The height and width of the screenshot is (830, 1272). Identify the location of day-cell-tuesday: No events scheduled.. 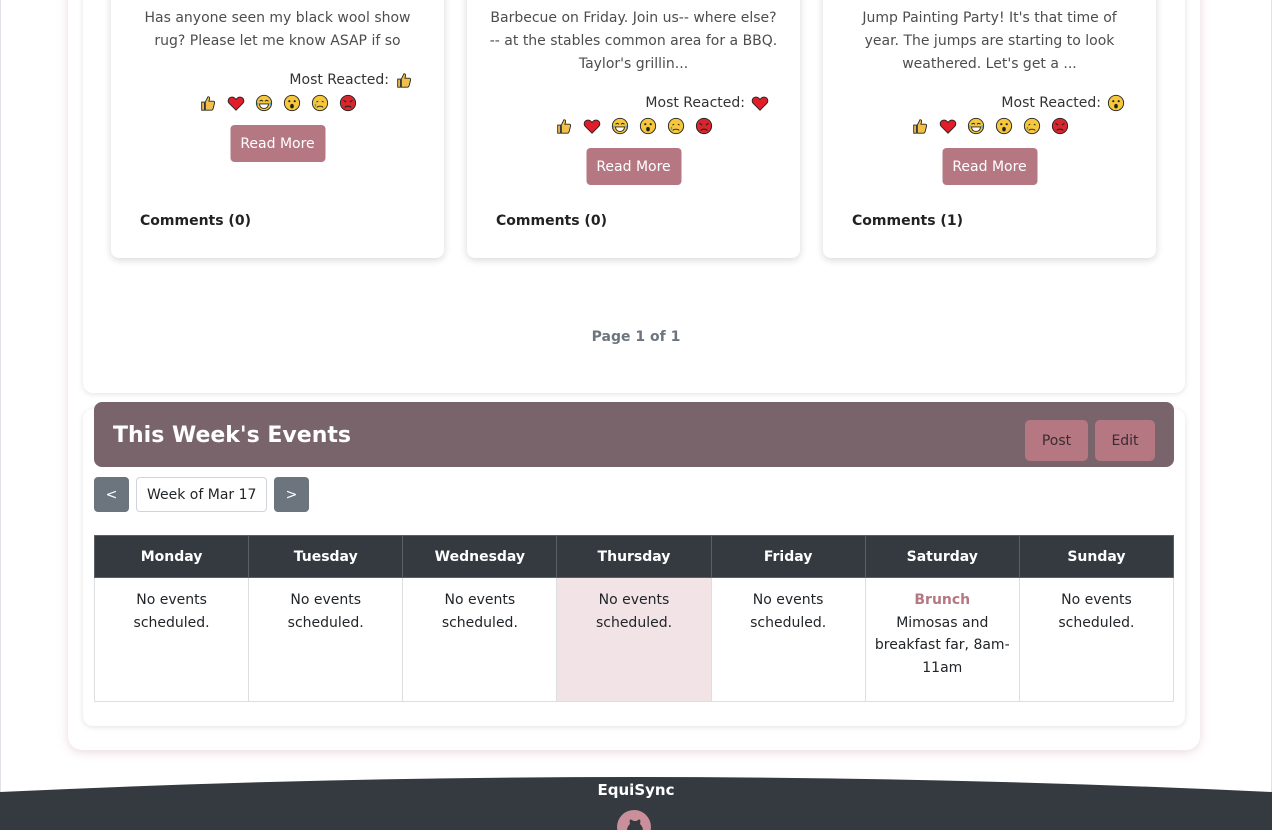
(326, 639).